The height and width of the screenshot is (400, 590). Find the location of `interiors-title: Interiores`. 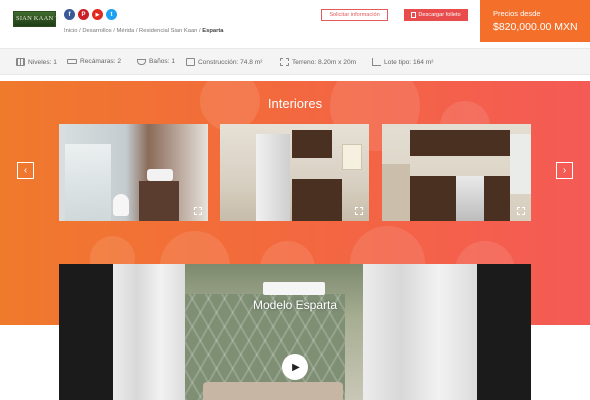

interiors-title: Interiores is located at coordinates (295, 103).